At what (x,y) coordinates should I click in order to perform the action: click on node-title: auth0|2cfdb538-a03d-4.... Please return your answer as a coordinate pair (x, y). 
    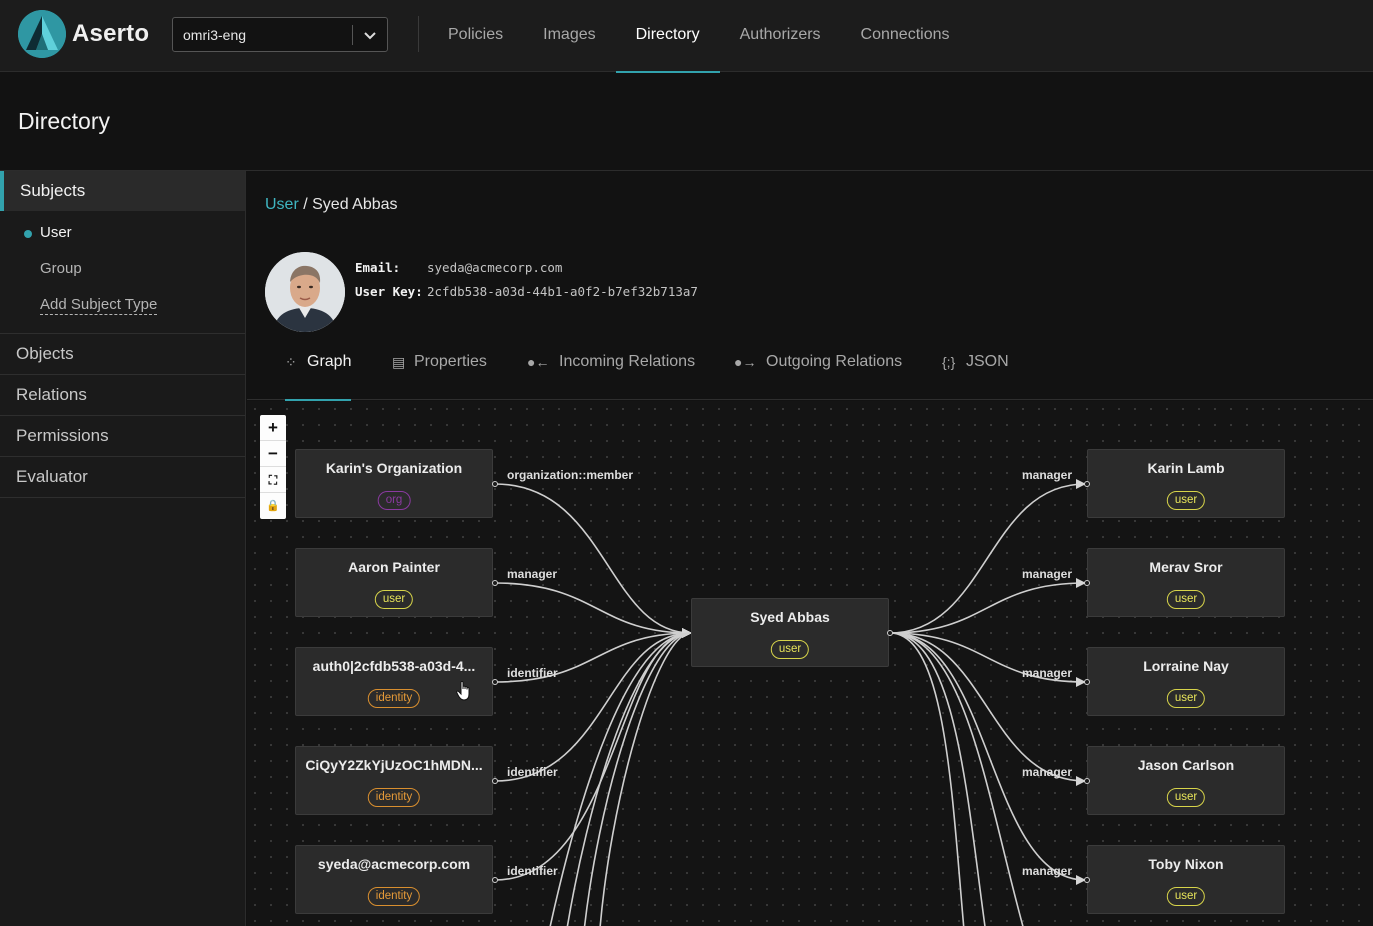
    Looking at the image, I should click on (394, 666).